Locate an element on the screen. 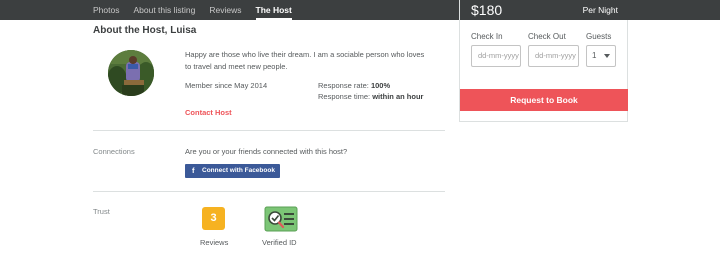  price-header: $180 Per Night is located at coordinates (544, 10).